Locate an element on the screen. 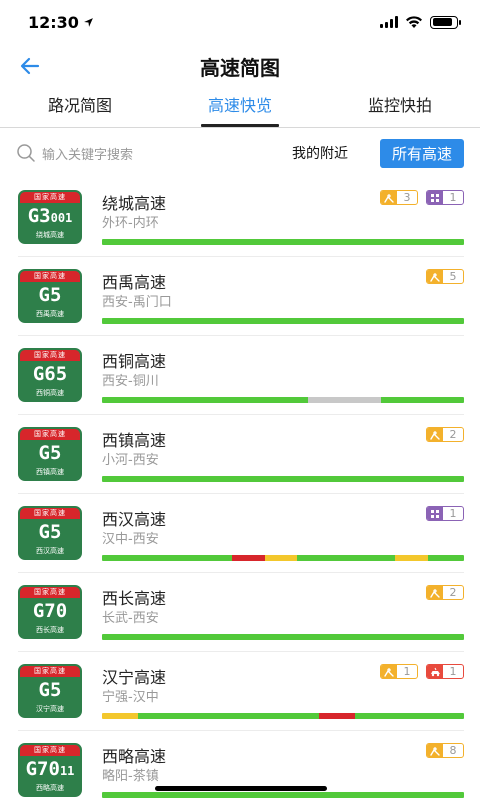  all-highways-button: 所有高速 is located at coordinates (421, 153).